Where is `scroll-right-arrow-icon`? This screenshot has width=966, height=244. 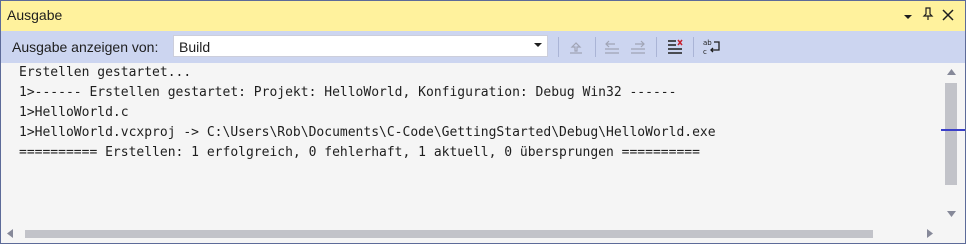
scroll-right-arrow-icon is located at coordinates (930, 234).